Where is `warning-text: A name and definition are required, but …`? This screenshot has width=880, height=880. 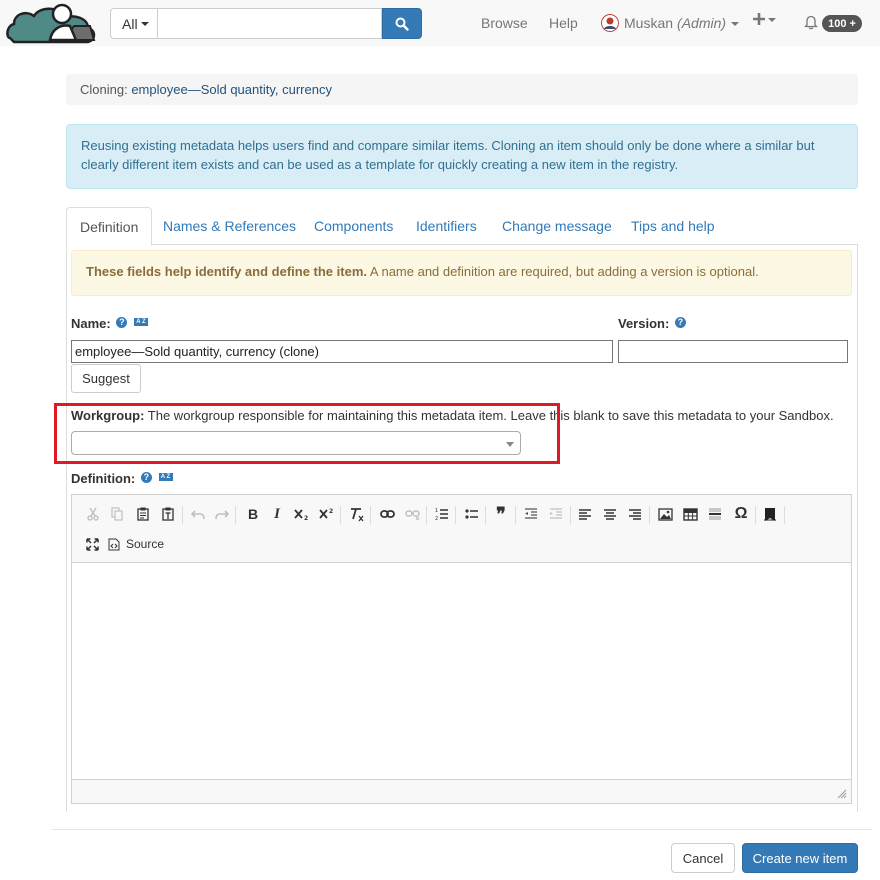
warning-text: A name and definition are required, but … is located at coordinates (563, 271).